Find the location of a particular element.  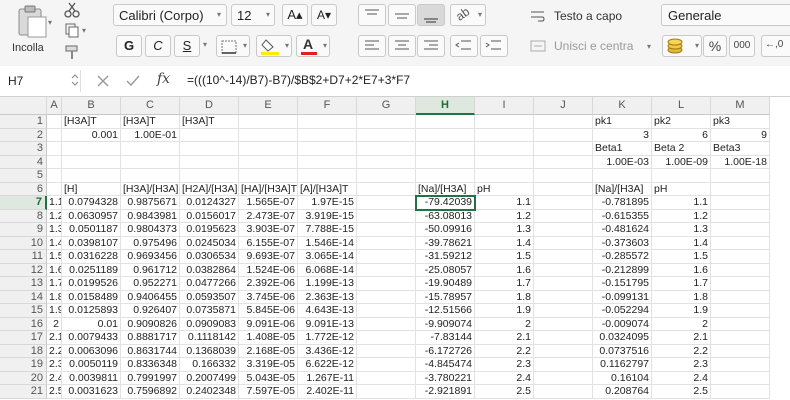

cell-a6 is located at coordinates (54, 189).